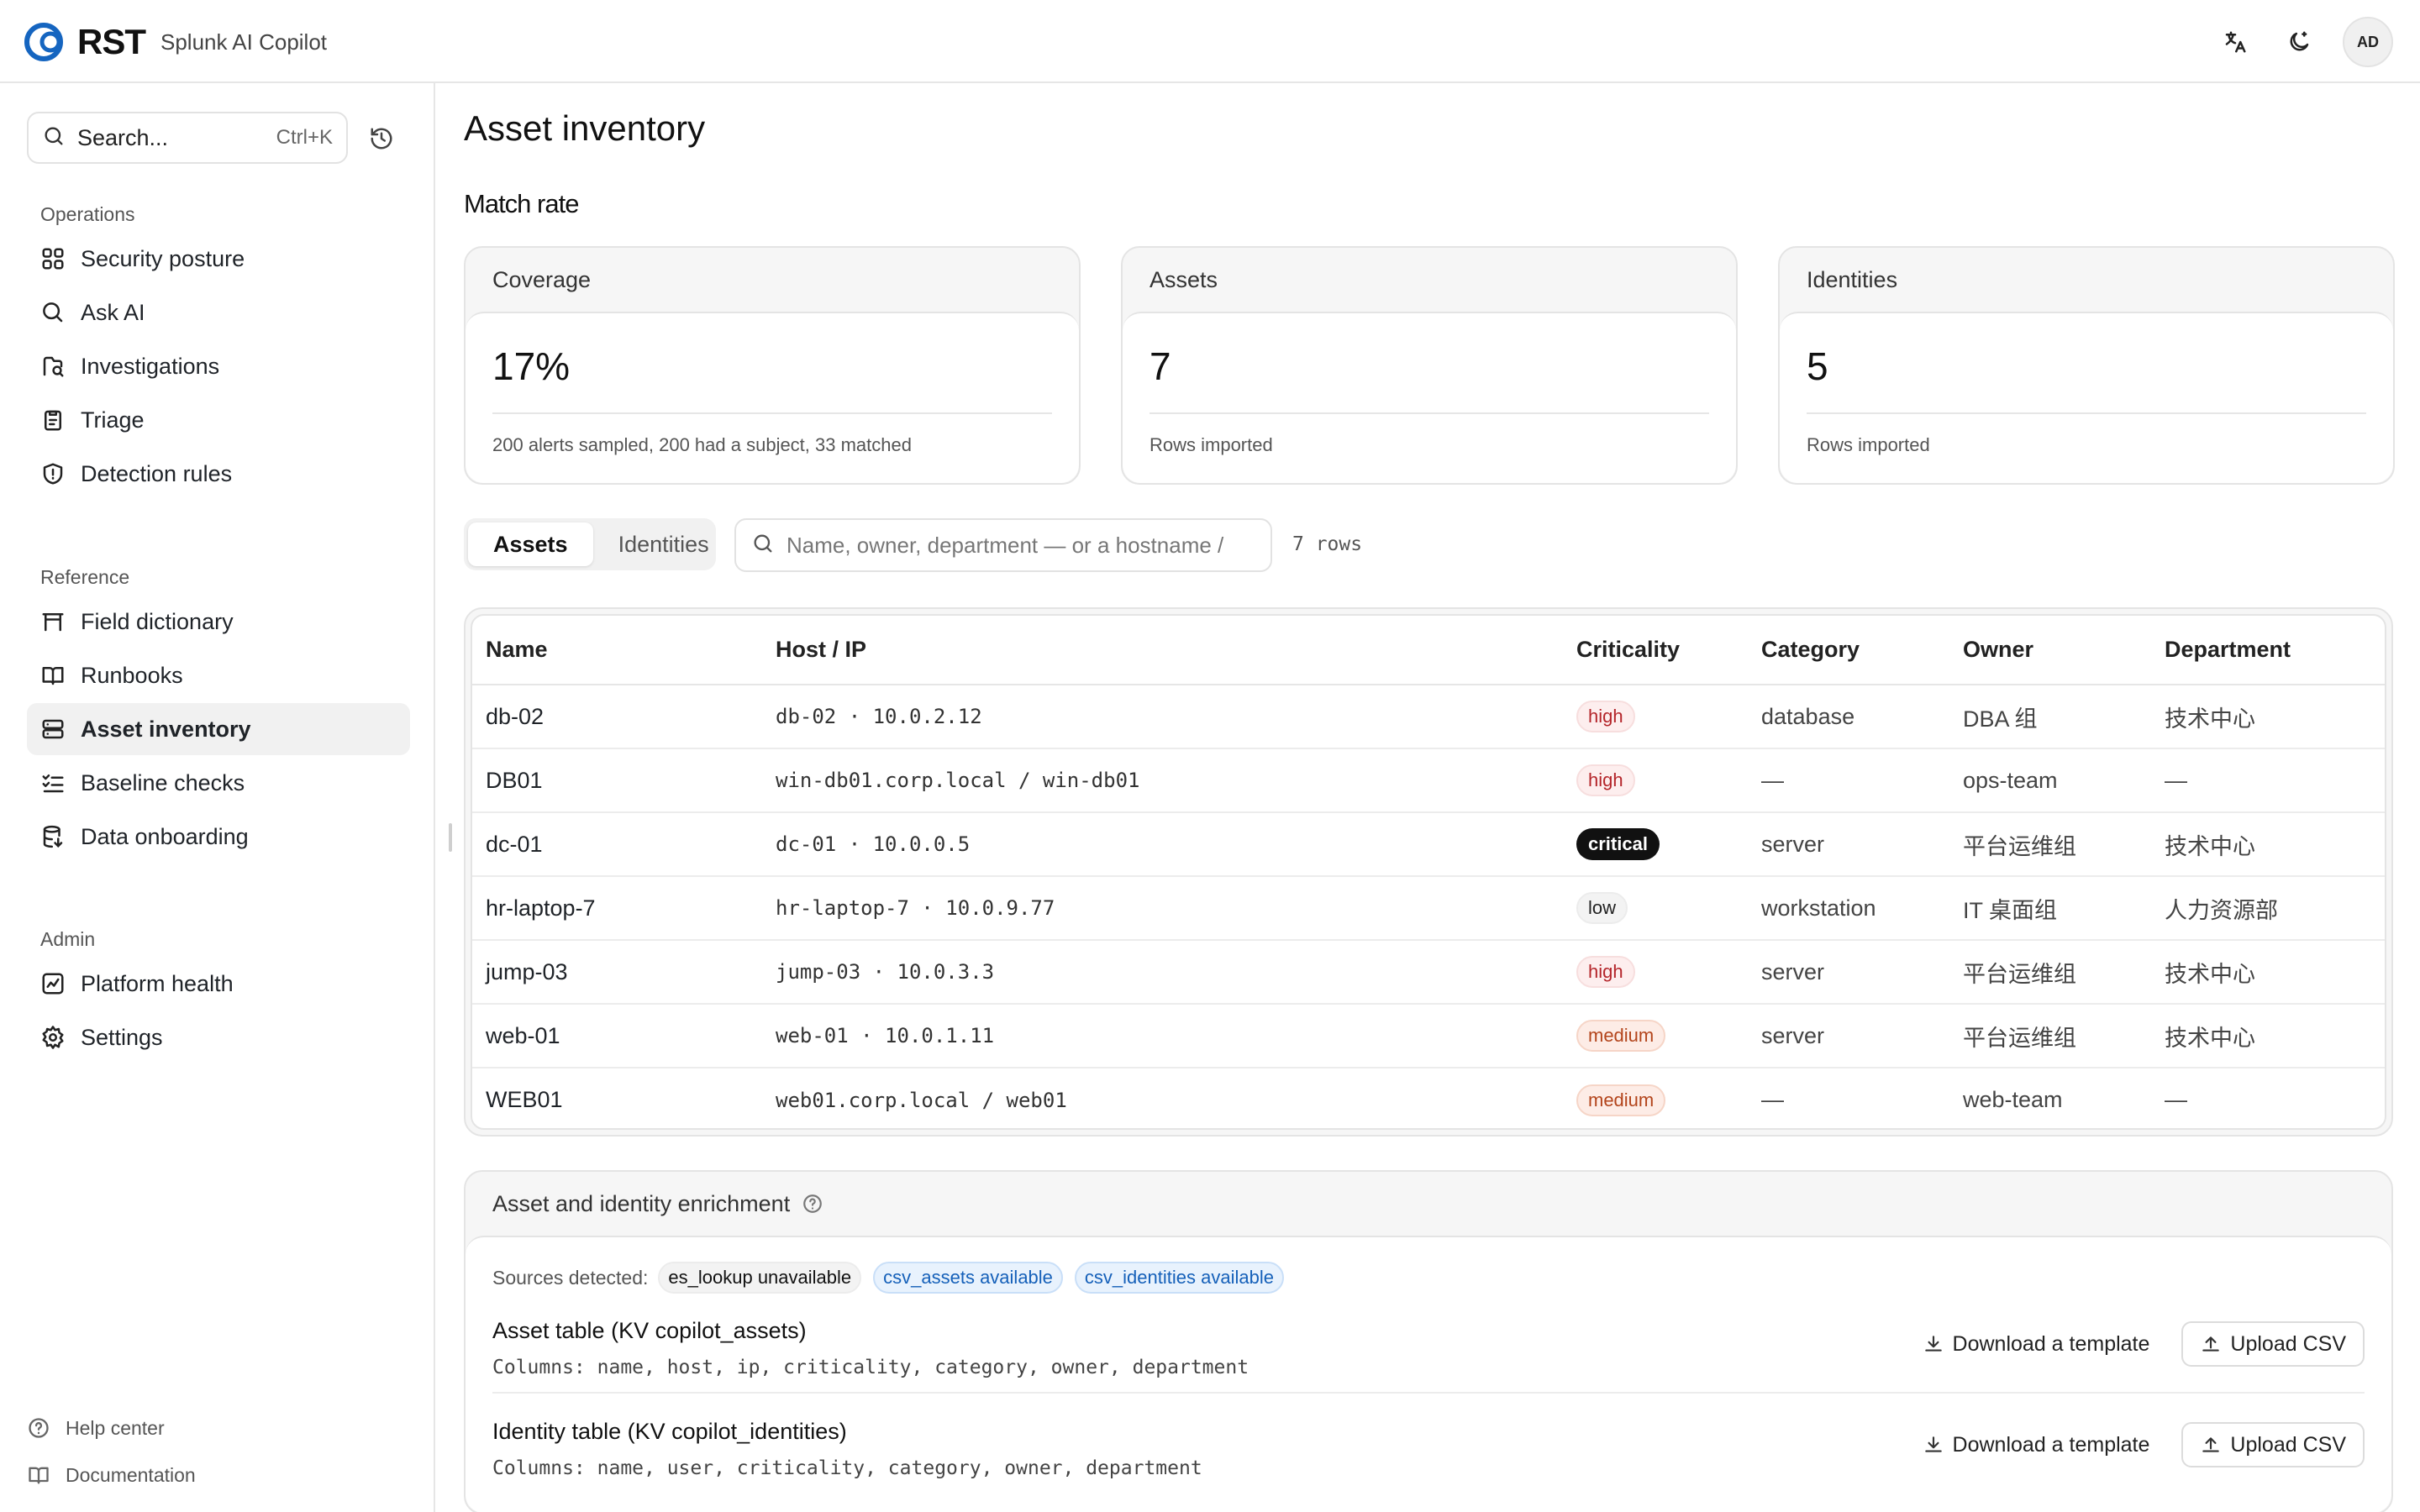 This screenshot has height=1512, width=2420. What do you see at coordinates (2368, 42) in the screenshot?
I see `user-avatar: AD` at bounding box center [2368, 42].